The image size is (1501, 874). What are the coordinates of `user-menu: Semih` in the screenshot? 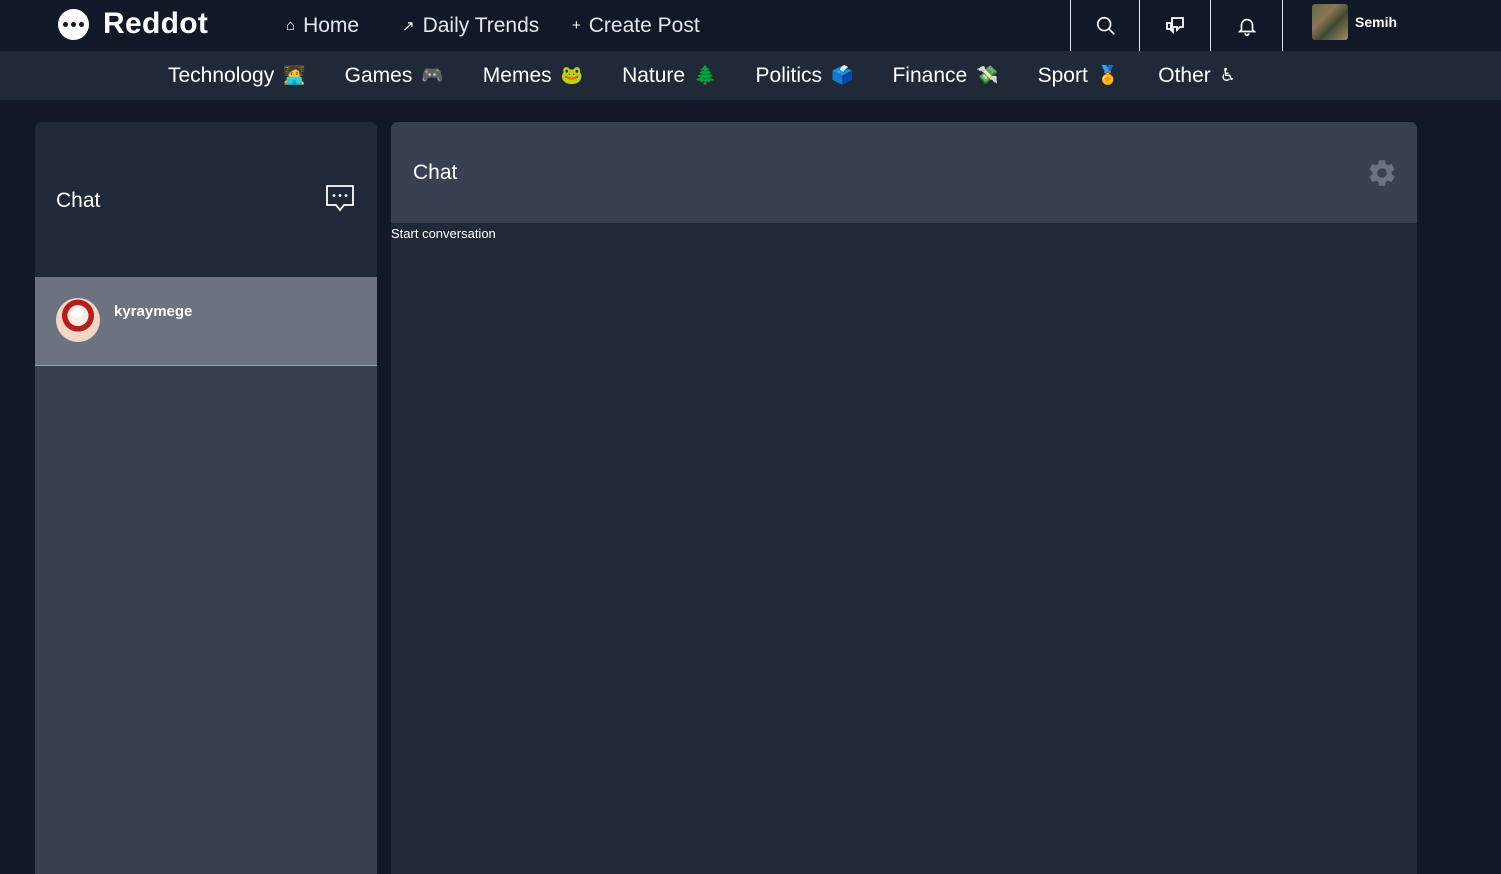 It's located at (1354, 22).